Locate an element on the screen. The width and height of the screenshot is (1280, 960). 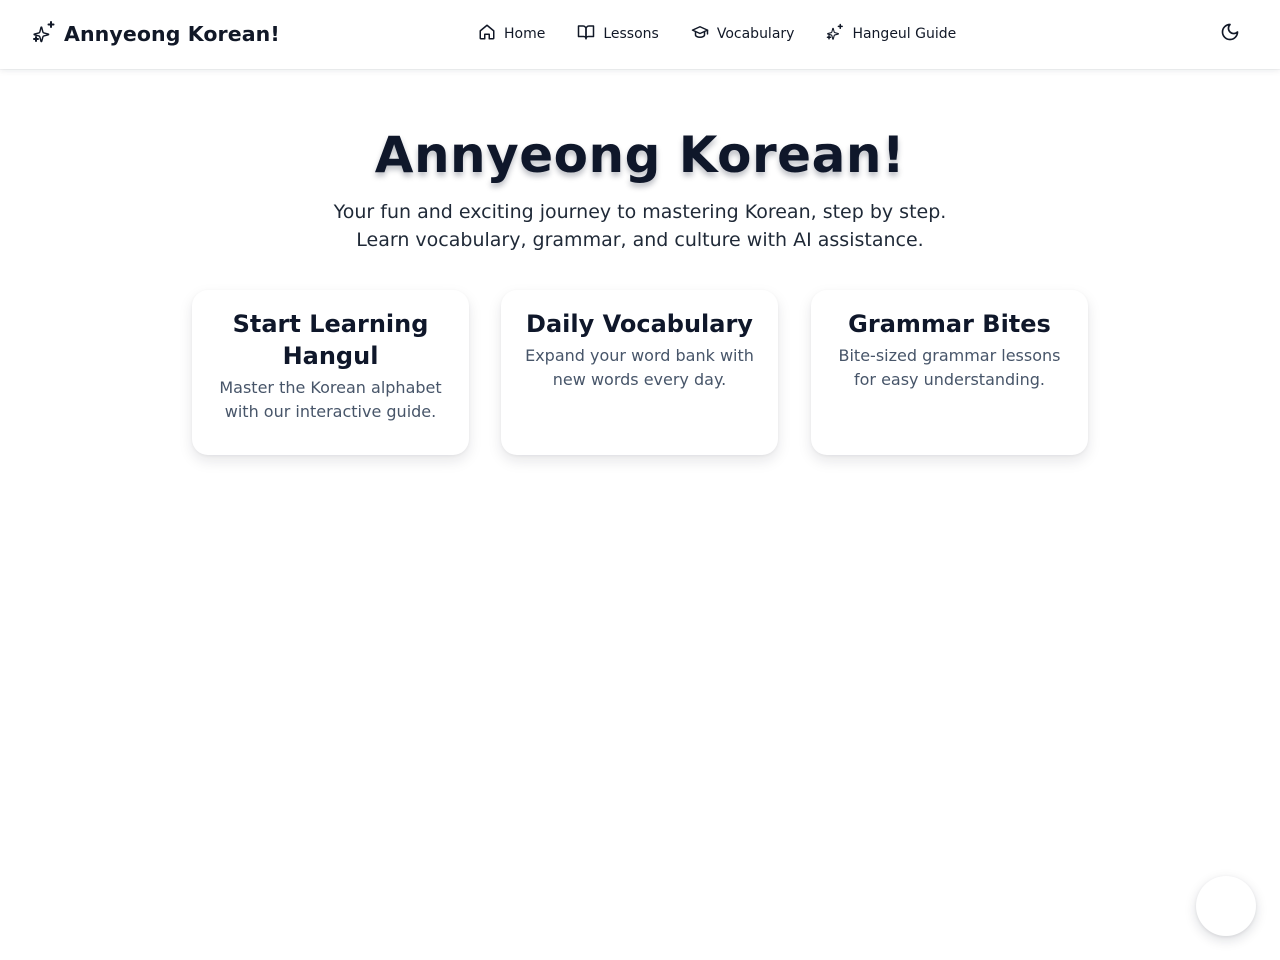
floating-action-button is located at coordinates (1226, 906).